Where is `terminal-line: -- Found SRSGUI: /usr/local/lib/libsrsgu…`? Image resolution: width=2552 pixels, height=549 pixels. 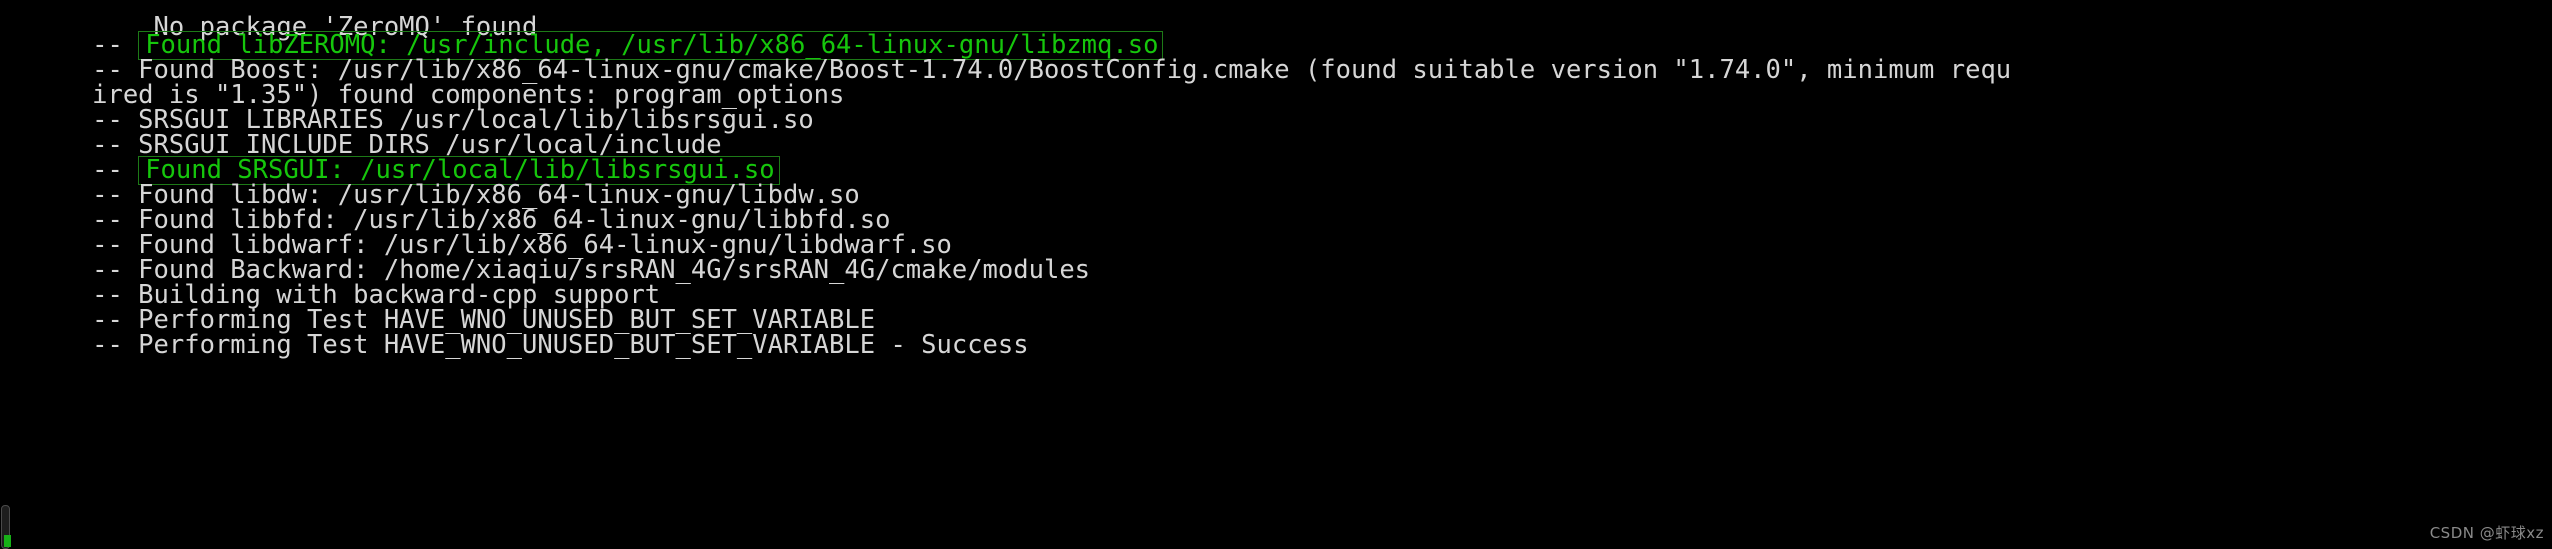
terminal-line: -- Found SRSGUI: /usr/local/lib/libsrsgu… is located at coordinates (390, 159).